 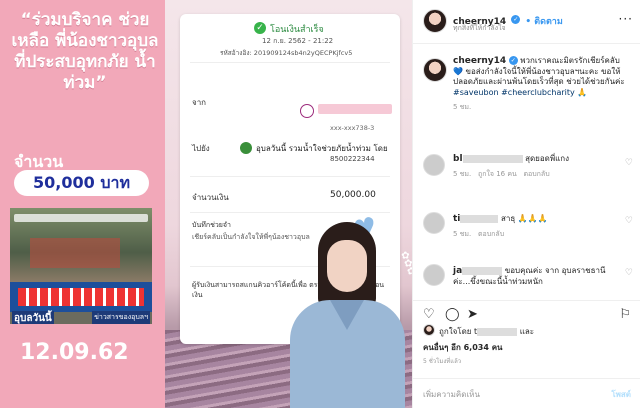 What do you see at coordinates (452, 314) in the screenshot?
I see `comment-icon: ◯` at bounding box center [452, 314].